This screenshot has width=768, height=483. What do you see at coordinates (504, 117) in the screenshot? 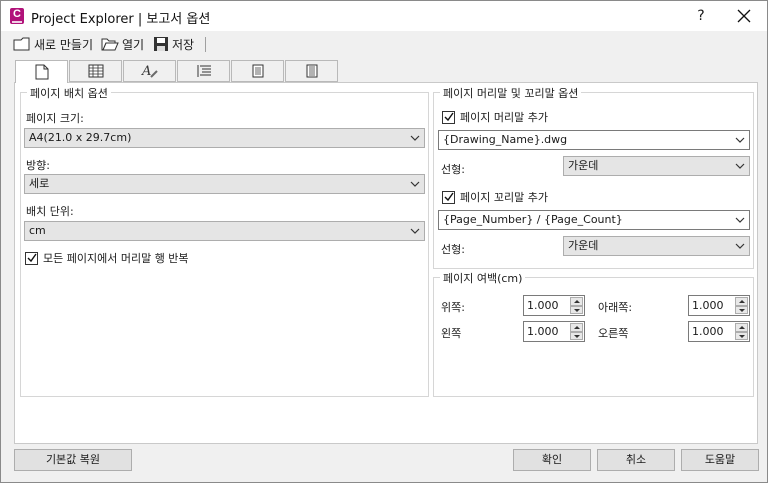
I see `add-header-label: 페이지 머리말 추가` at bounding box center [504, 117].